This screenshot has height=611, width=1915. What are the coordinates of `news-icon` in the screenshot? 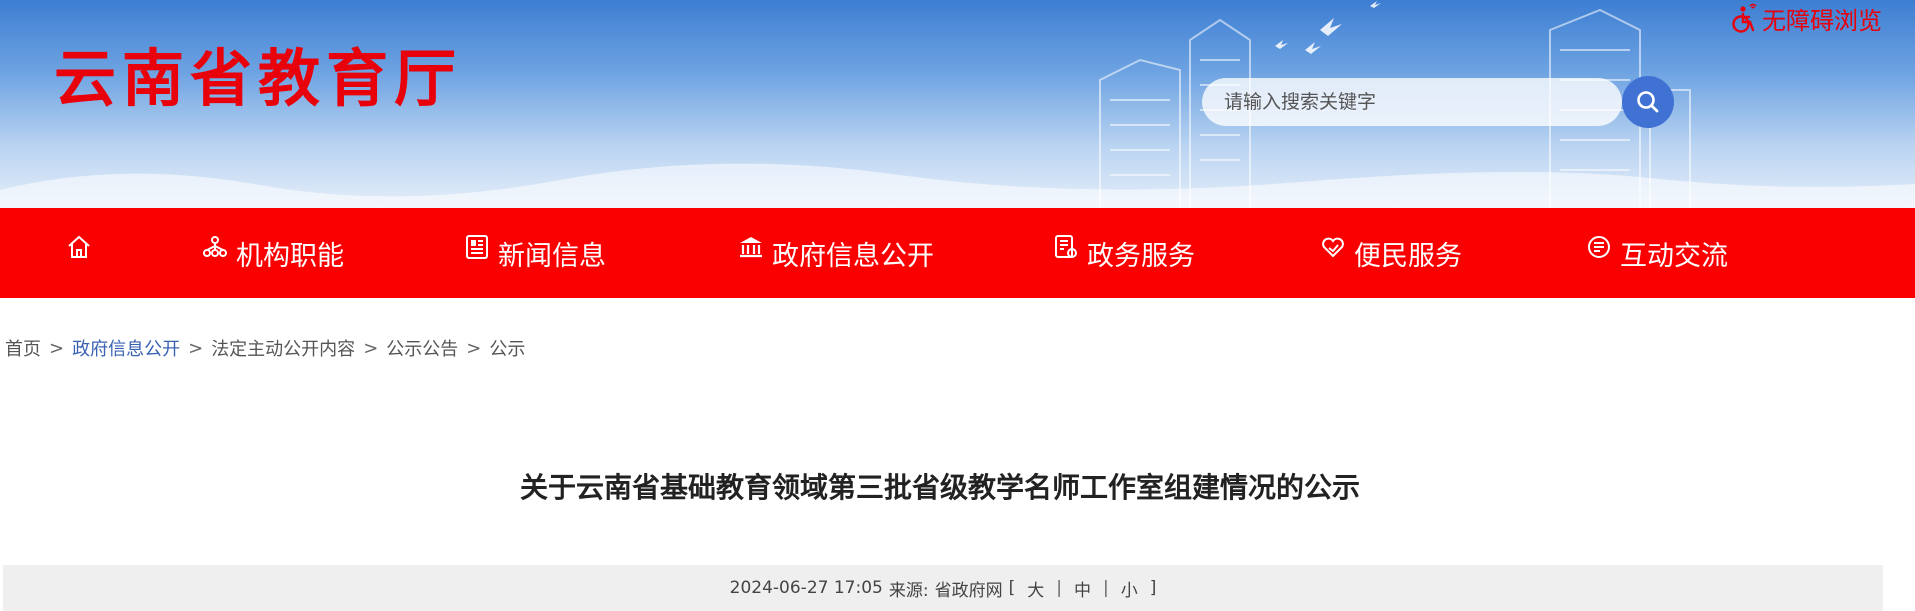 It's located at (477, 247).